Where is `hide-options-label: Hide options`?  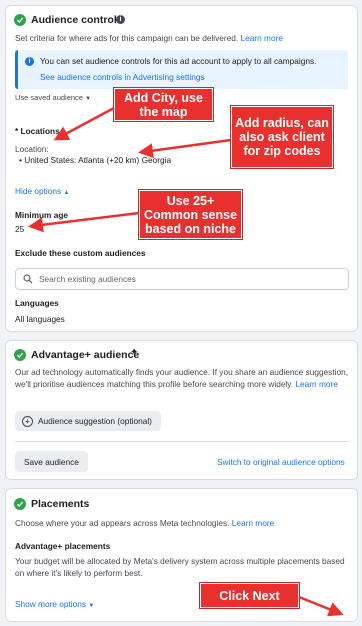
hide-options-label: Hide options is located at coordinates (38, 191).